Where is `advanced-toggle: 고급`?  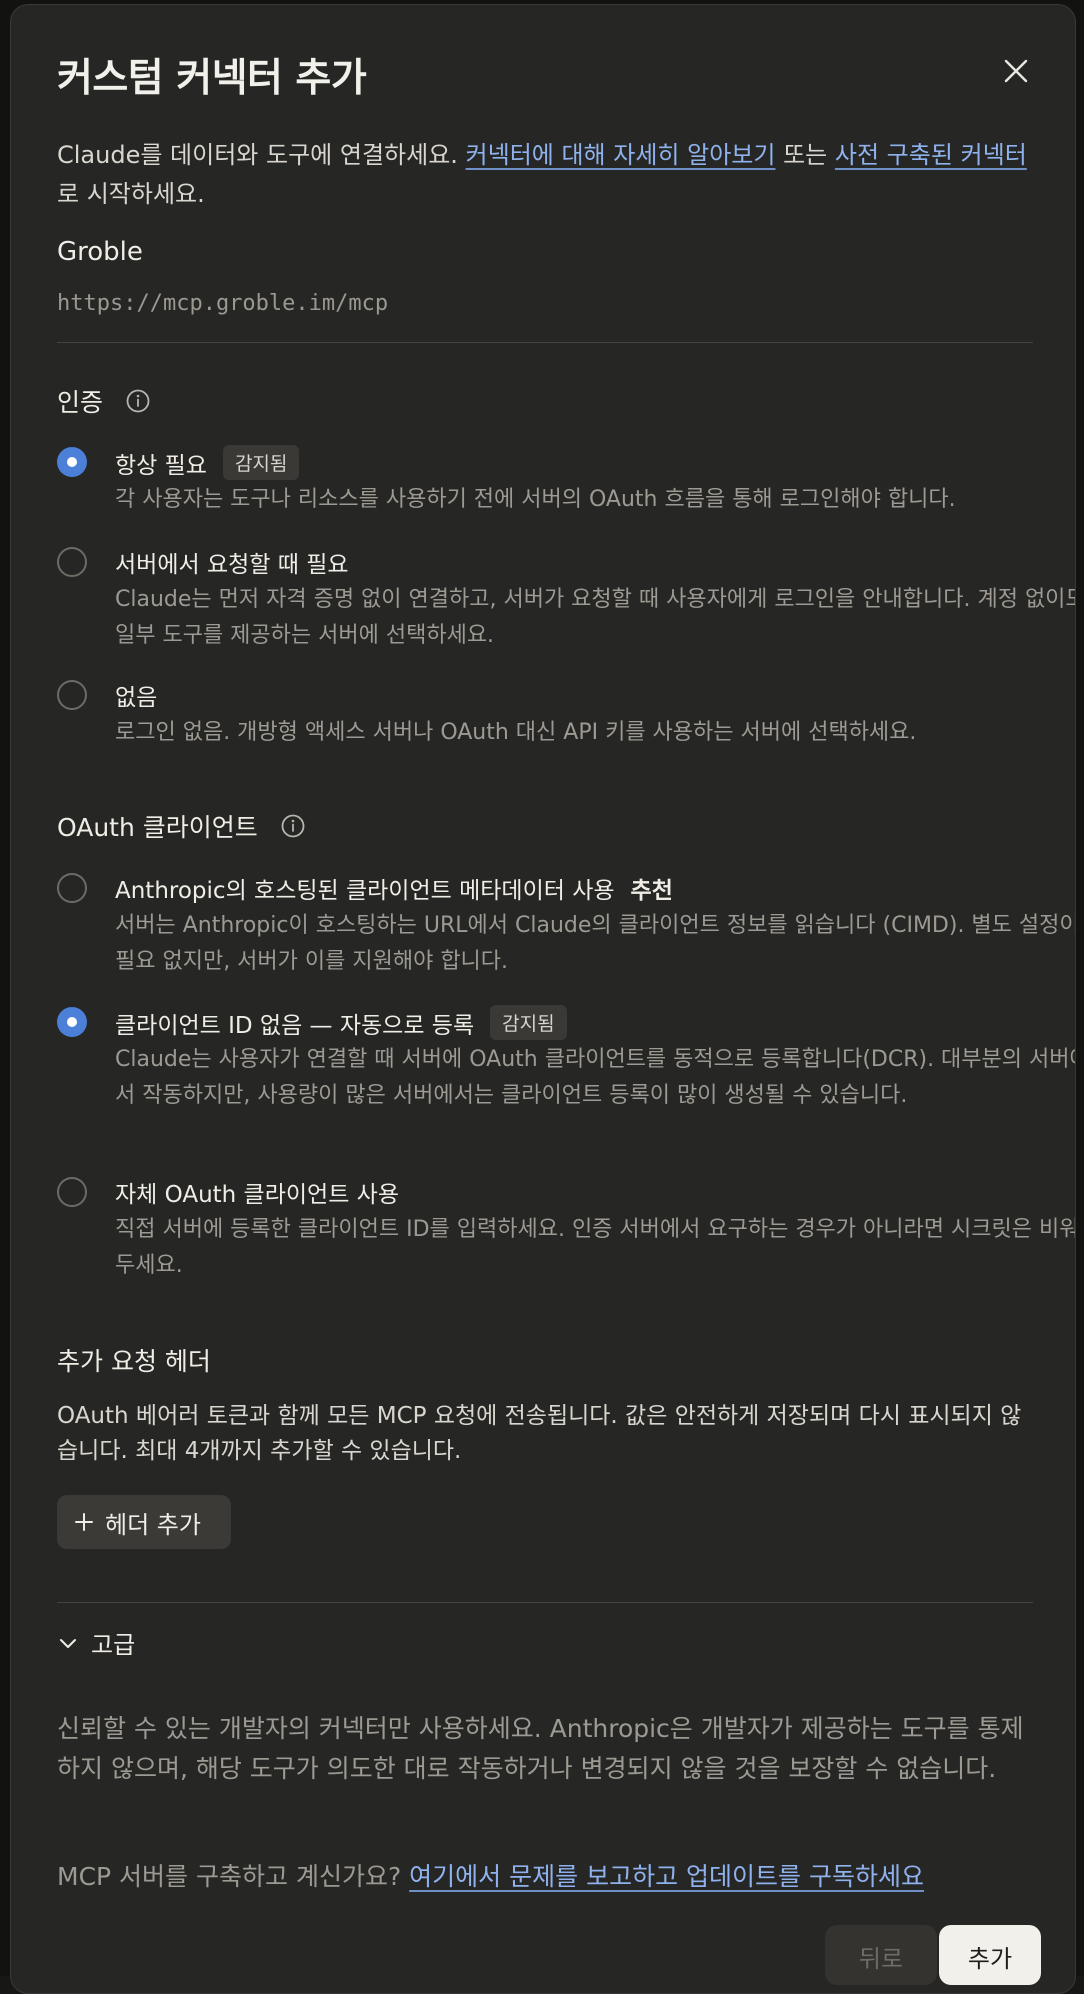
advanced-toggle: 고급 is located at coordinates (96, 1642).